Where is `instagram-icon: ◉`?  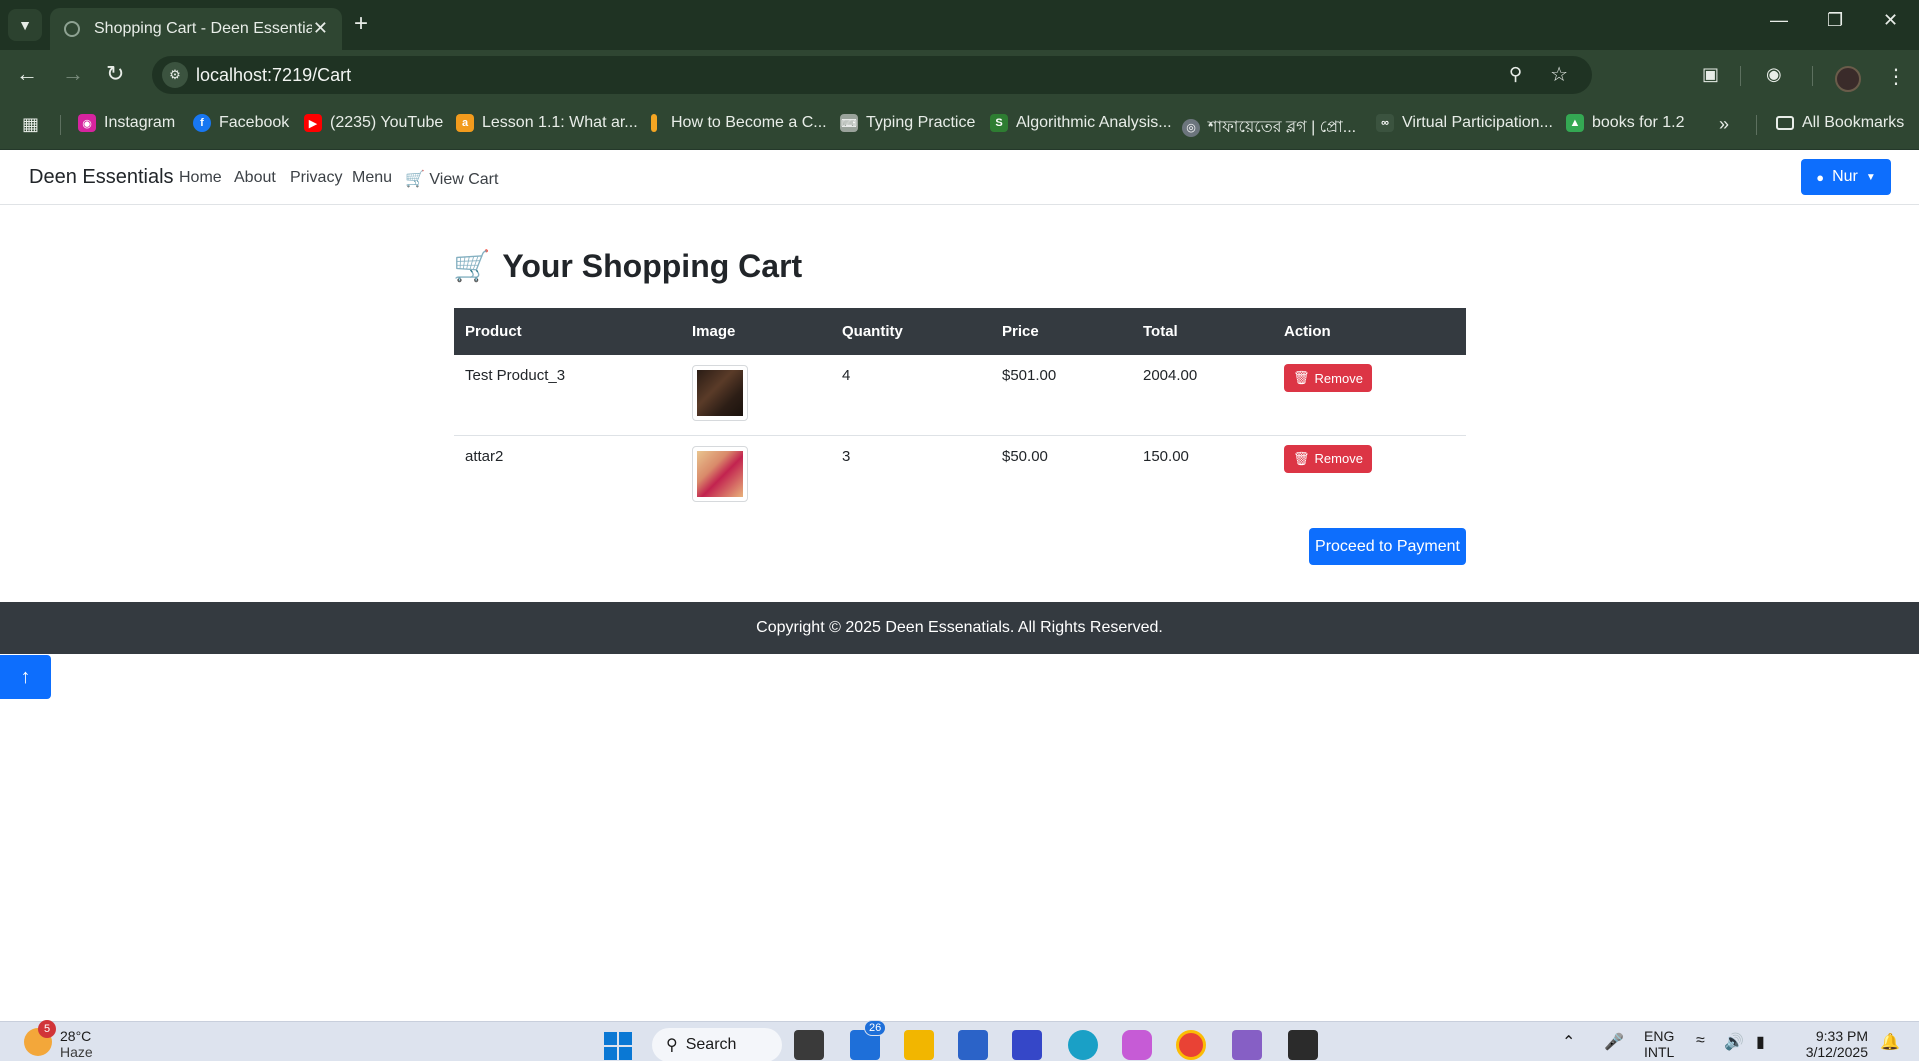 instagram-icon: ◉ is located at coordinates (87, 123).